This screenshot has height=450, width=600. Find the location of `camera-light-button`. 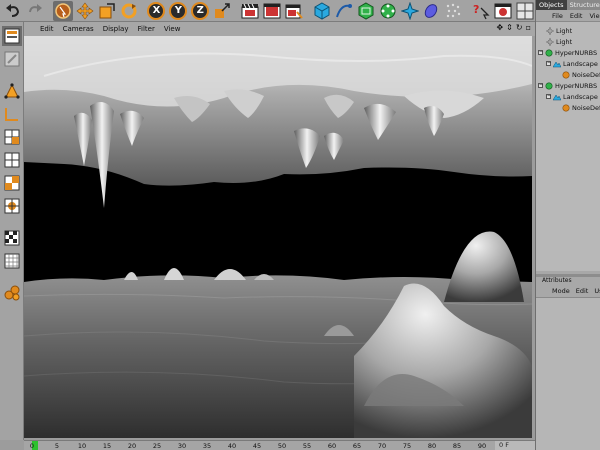

camera-light-button is located at coordinates (453, 11).